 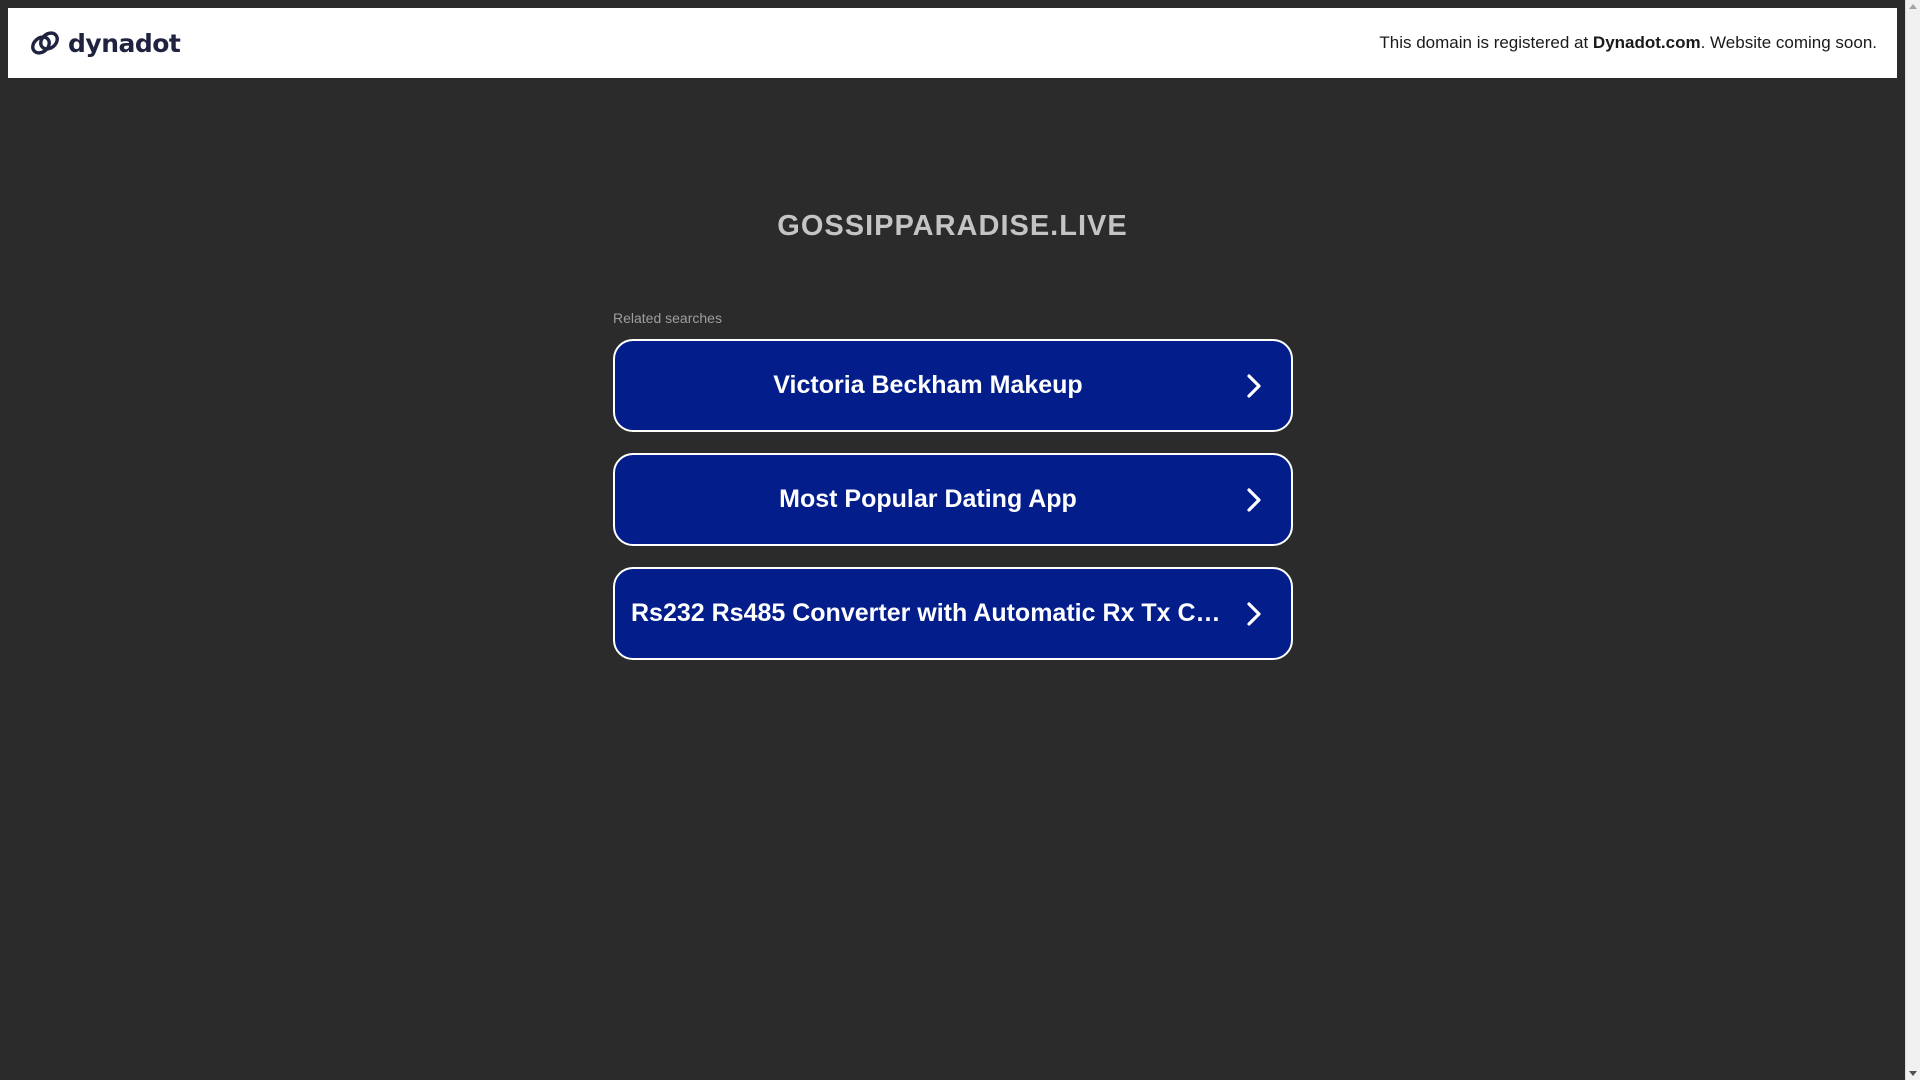 I want to click on related-search-label: Most Popular Dating App, so click(x=928, y=499).